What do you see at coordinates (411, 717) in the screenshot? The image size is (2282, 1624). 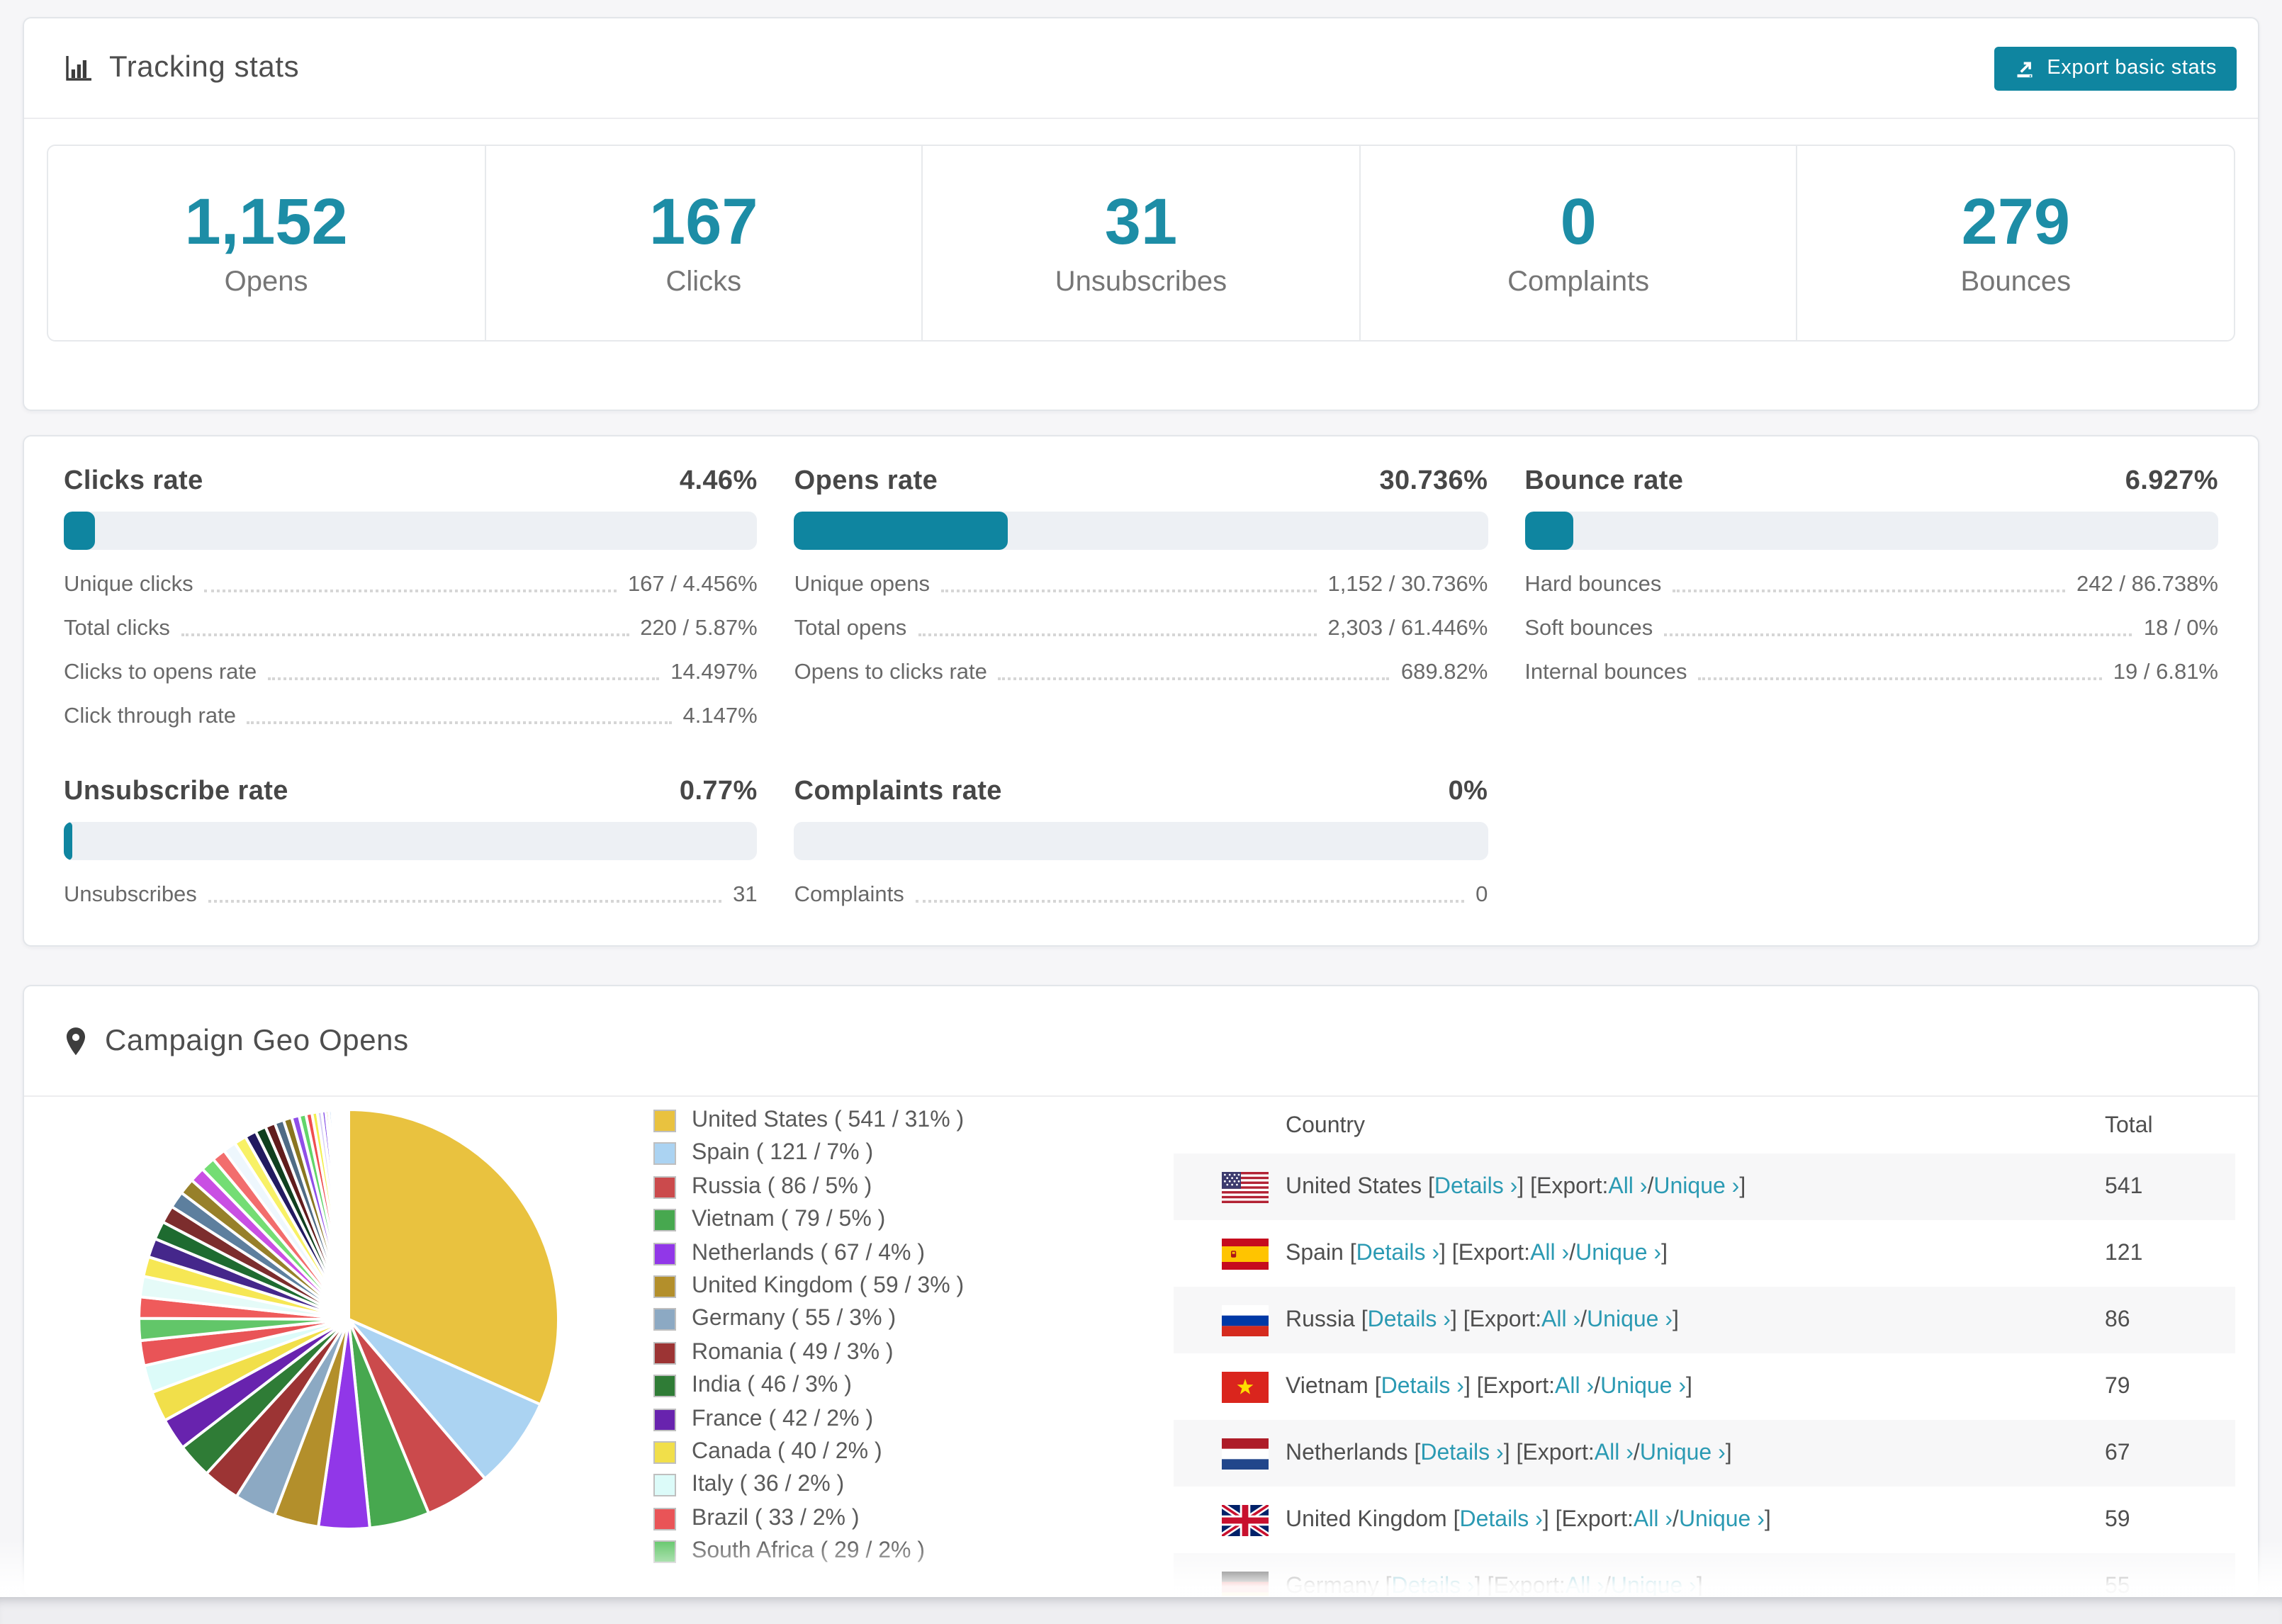 I see `rate-detail-row: Click through rate 4.147%` at bounding box center [411, 717].